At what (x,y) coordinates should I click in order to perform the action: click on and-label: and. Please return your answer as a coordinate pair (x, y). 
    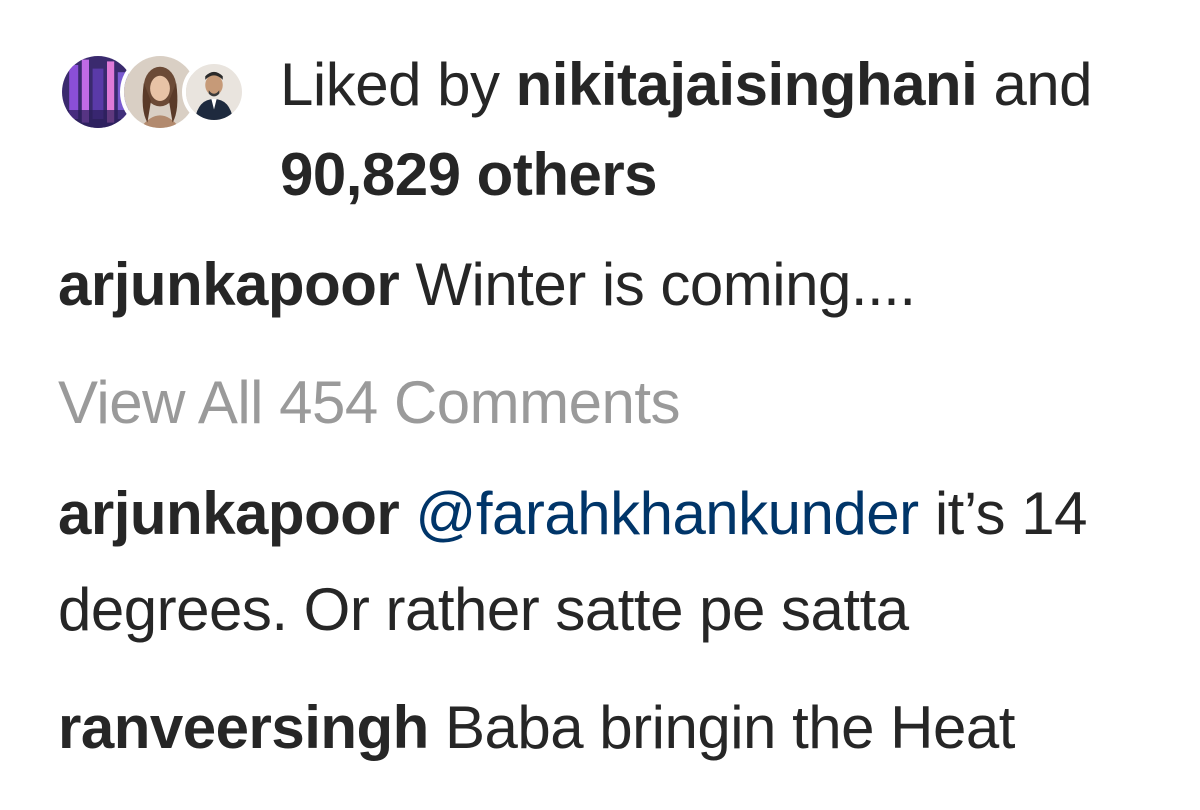
    Looking at the image, I should click on (1043, 84).